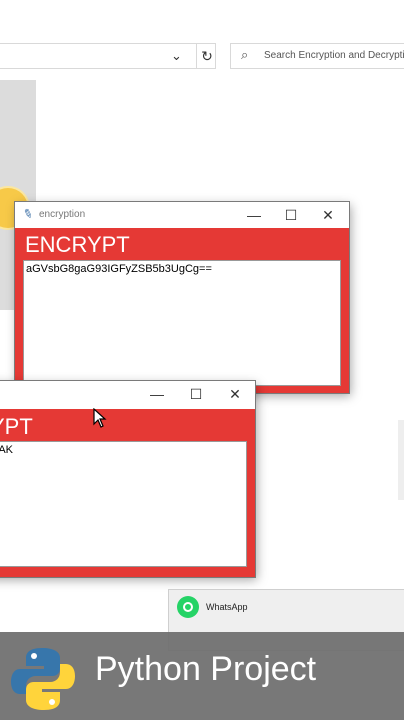  I want to click on background-strip, so click(401, 460).